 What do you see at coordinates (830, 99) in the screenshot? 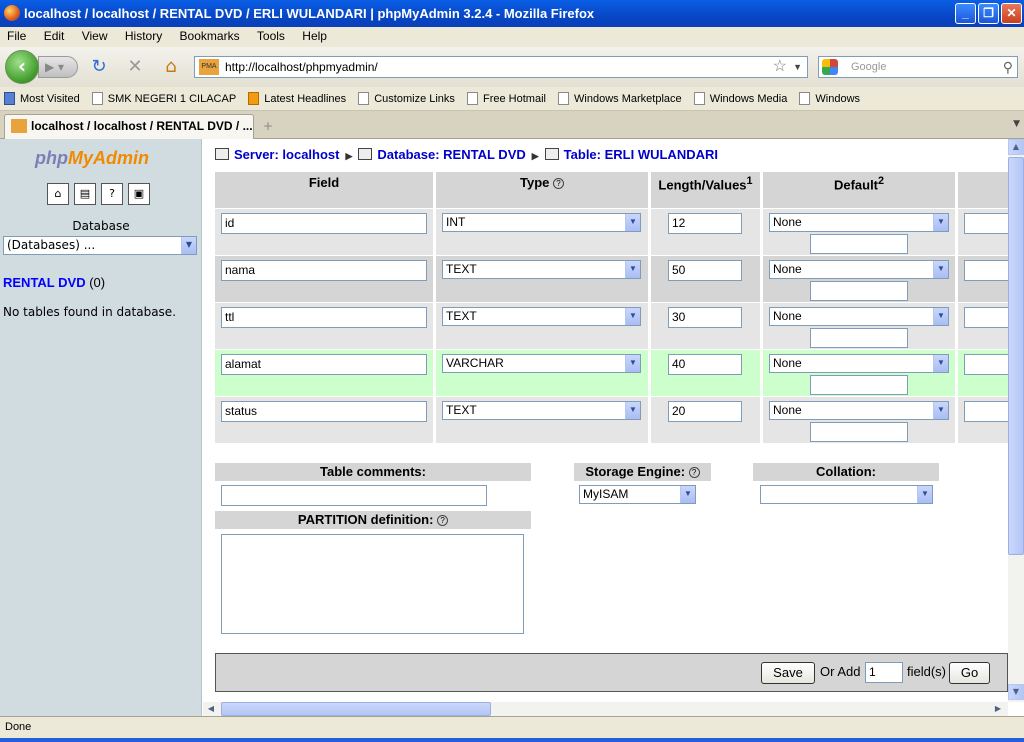
I see `bookmark-windows: Windows` at bounding box center [830, 99].